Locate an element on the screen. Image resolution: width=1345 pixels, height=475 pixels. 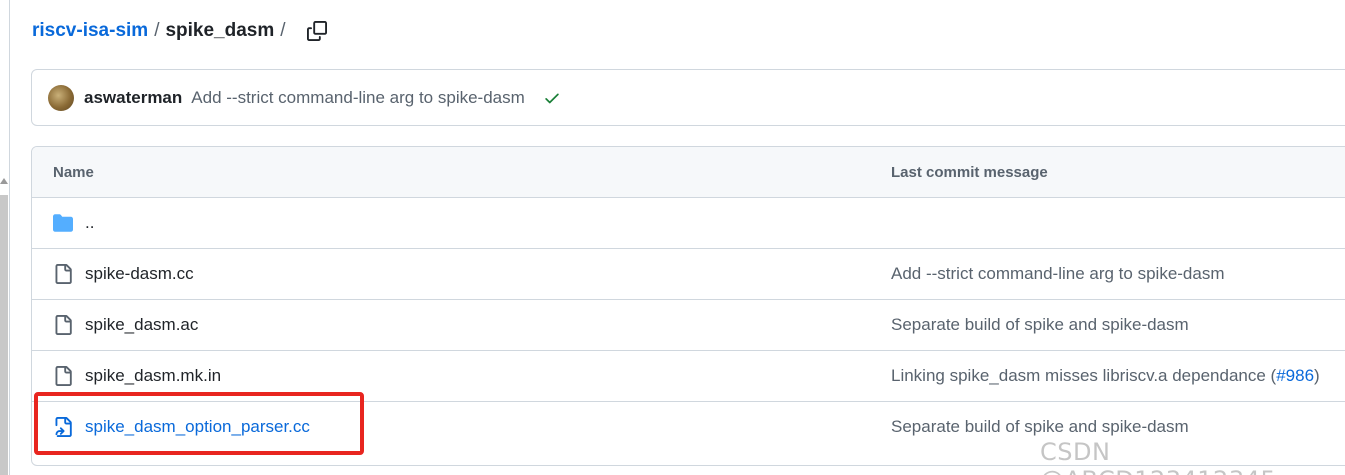
left-scroll-rail is located at coordinates (5, 237).